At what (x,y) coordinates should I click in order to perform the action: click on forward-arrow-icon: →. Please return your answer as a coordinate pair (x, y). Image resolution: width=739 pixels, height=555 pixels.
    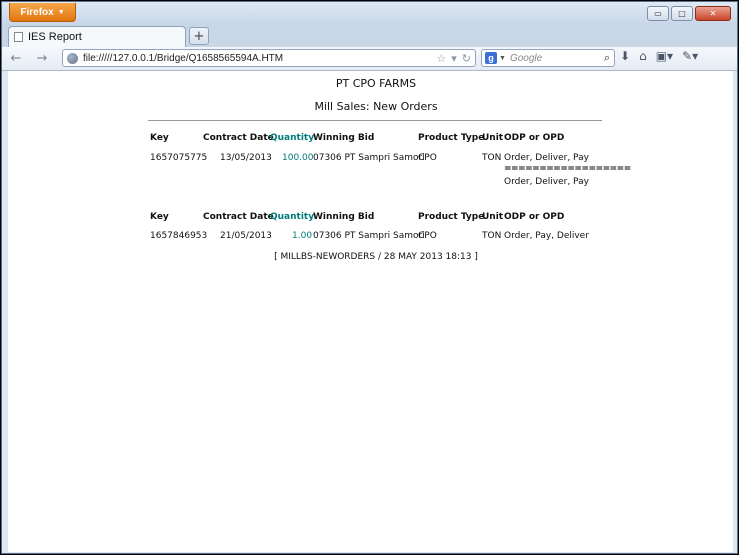
    Looking at the image, I should click on (42, 58).